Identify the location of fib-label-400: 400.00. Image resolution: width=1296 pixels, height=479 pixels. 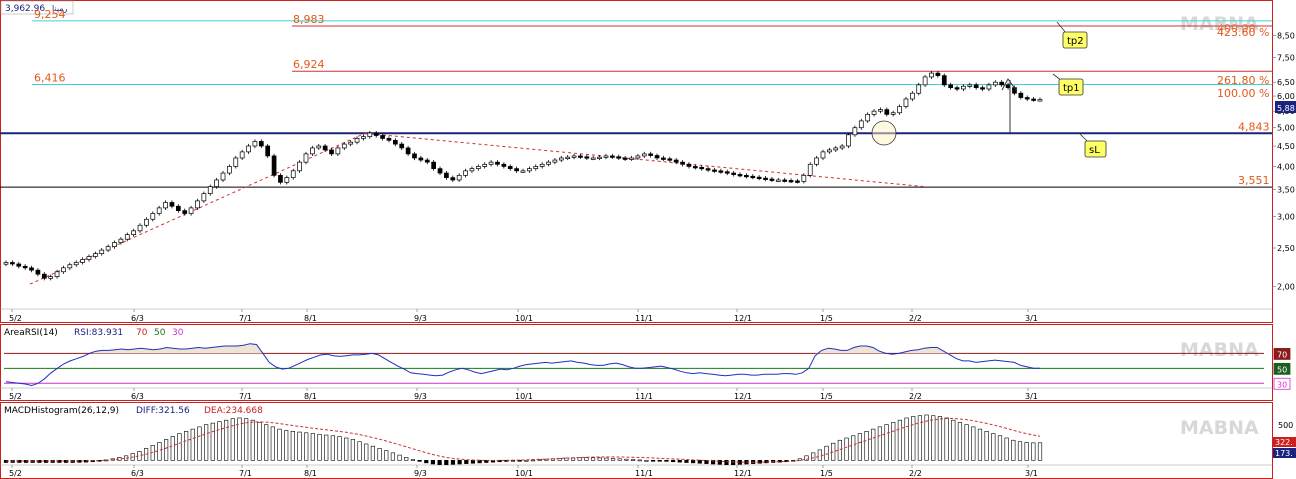
(1236, 28).